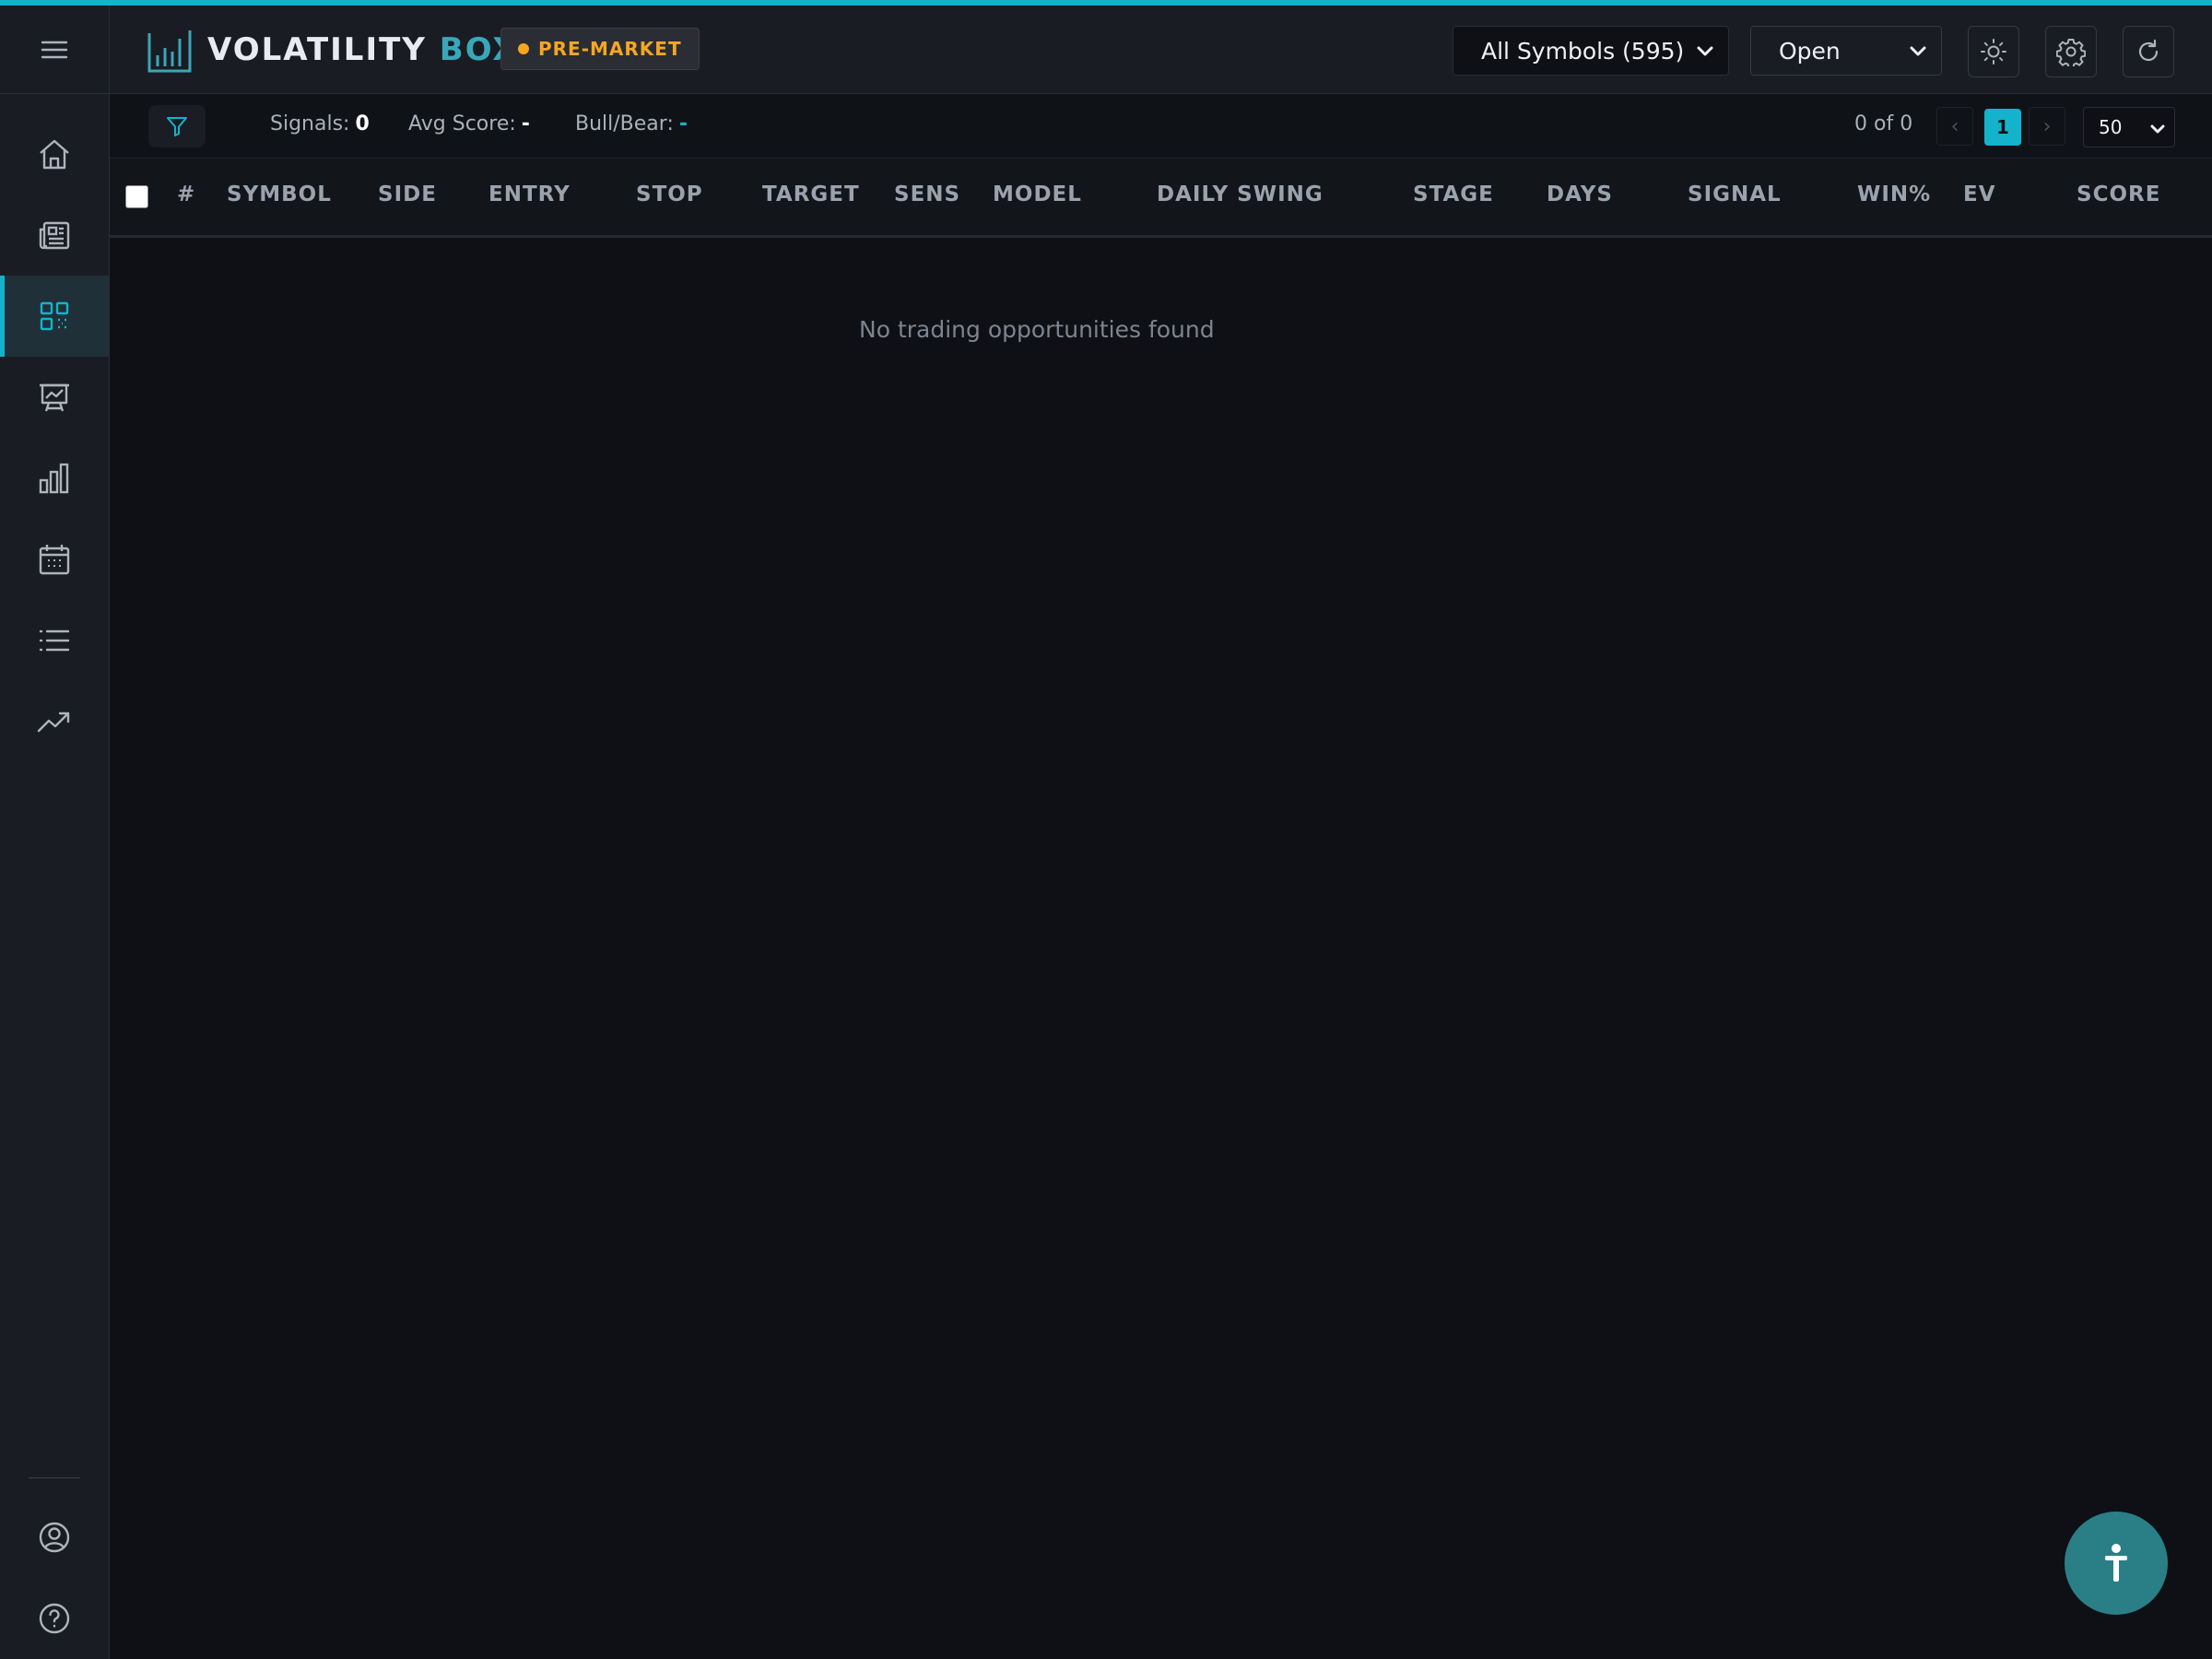 The width and height of the screenshot is (2212, 1659). Describe the element at coordinates (624, 123) in the screenshot. I see `bull-bear-label: Bull/Bear:` at that location.